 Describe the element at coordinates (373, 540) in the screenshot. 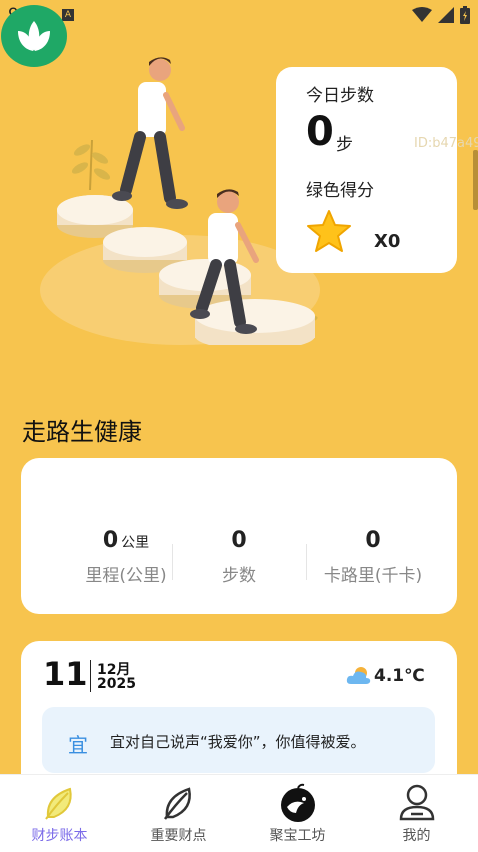

I see `calories-value: 0` at that location.